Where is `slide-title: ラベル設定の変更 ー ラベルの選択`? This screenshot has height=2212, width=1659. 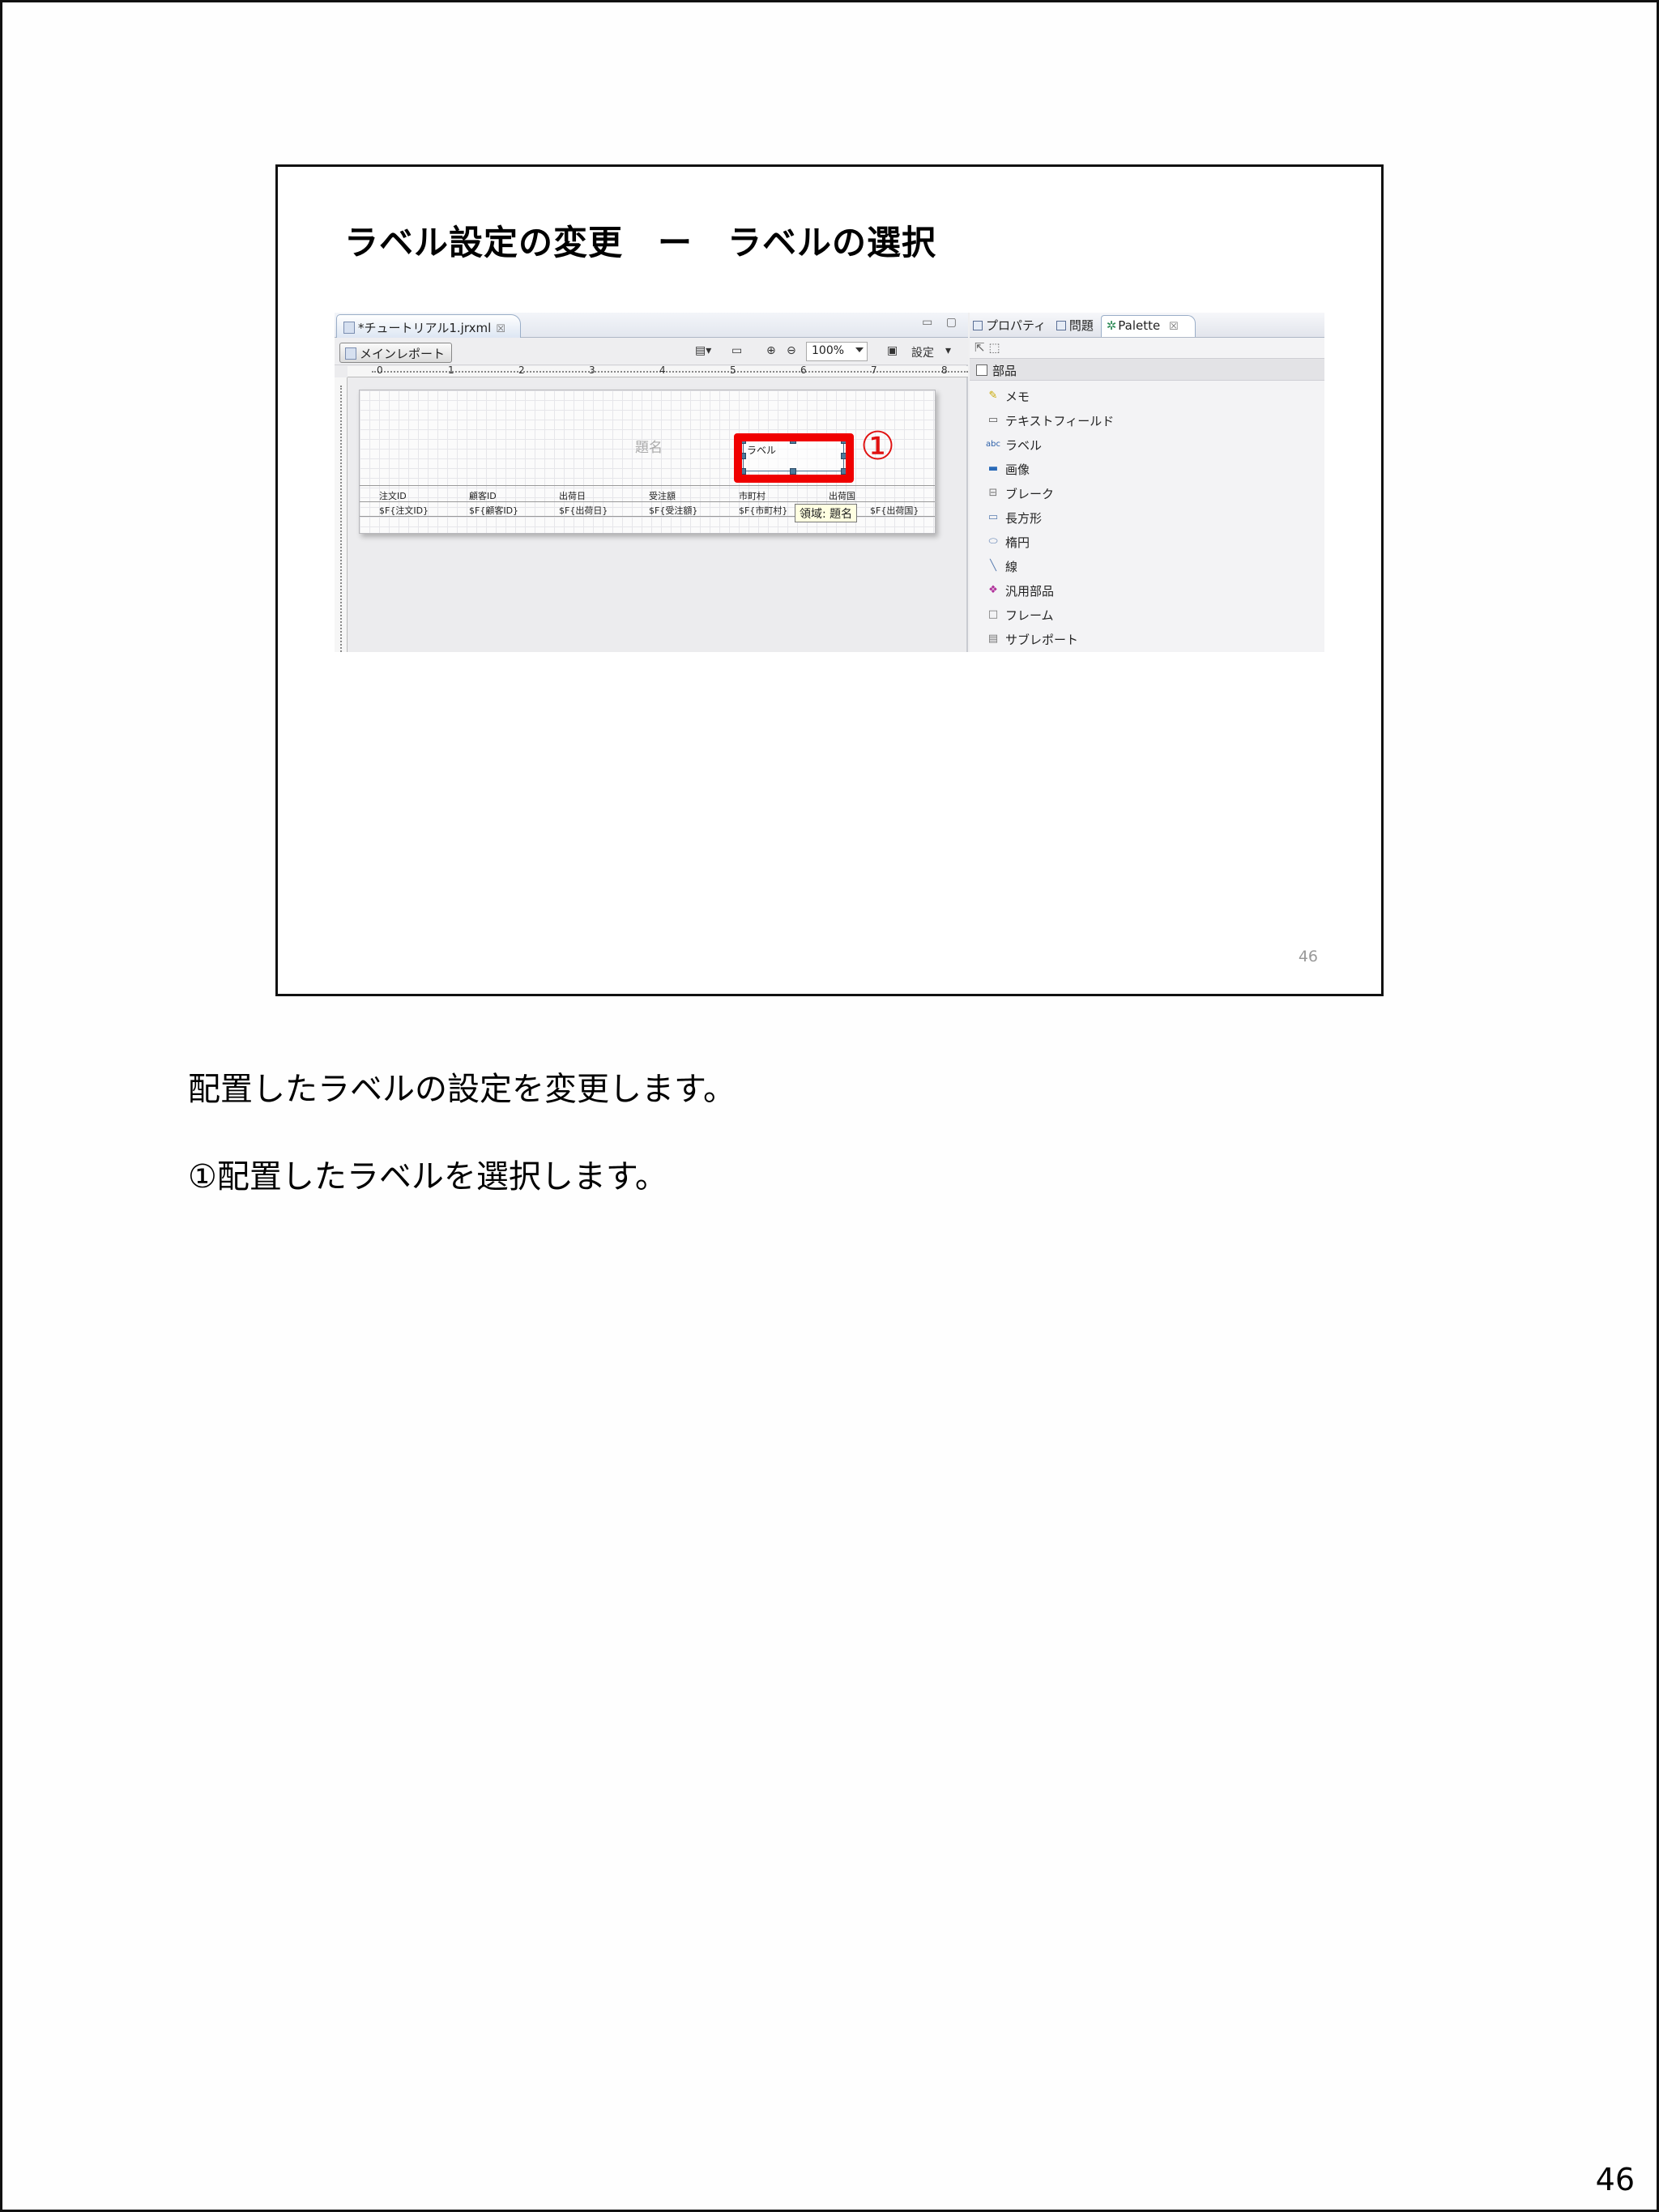
slide-title: ラベル設定の変更 ー ラベルの選択 is located at coordinates (640, 243).